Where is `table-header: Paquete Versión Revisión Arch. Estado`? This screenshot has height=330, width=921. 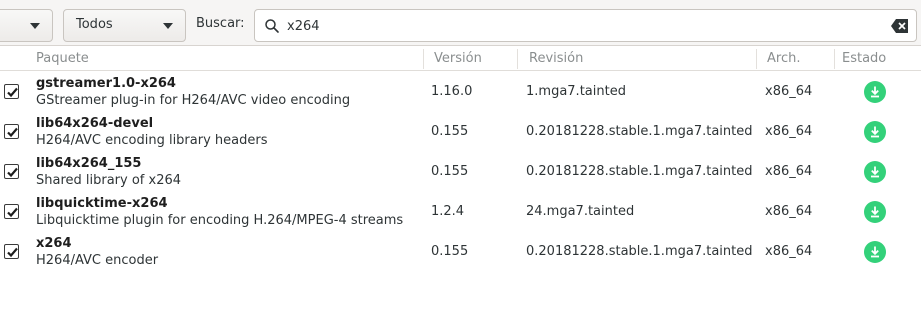
table-header: Paquete Versión Revisión Arch. Estado is located at coordinates (460, 59).